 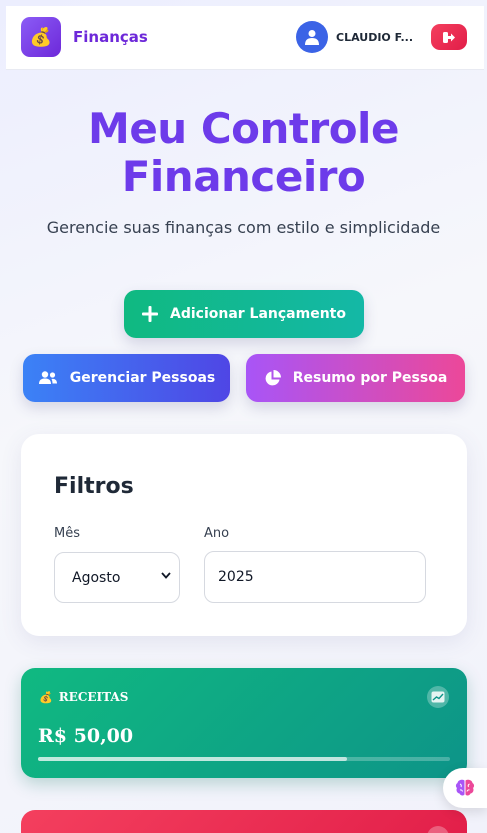 I want to click on year-input: 2025, so click(x=315, y=577).